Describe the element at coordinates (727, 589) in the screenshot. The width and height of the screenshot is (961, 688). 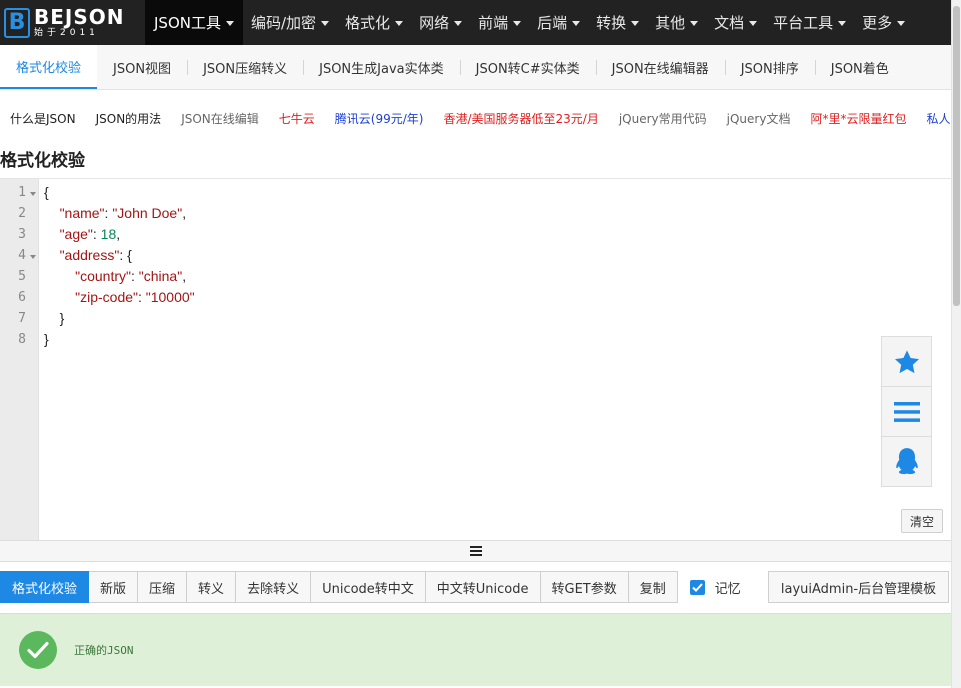
I see `remember-label: 记忆` at that location.